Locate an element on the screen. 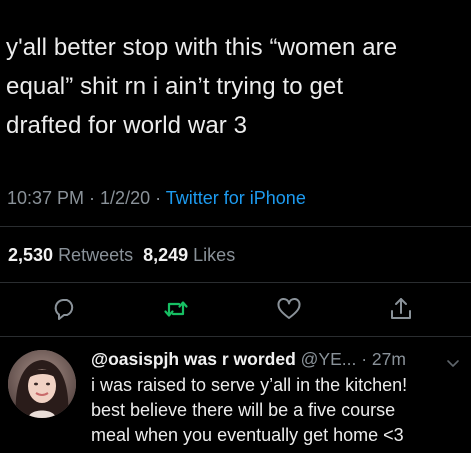 The height and width of the screenshot is (453, 471). tweet-source-link: Twitter for iPhone is located at coordinates (236, 198).